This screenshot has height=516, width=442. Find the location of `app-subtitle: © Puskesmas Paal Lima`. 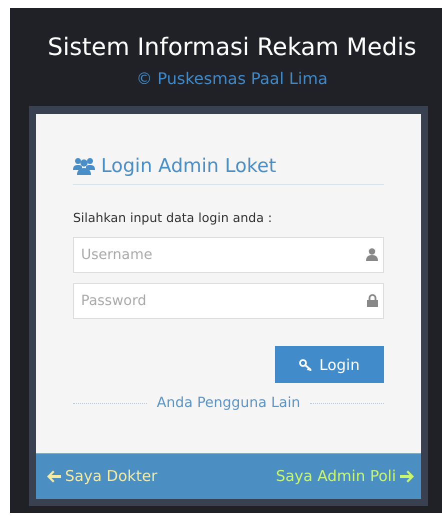

app-subtitle: © Puskesmas Paal Lima is located at coordinates (232, 79).